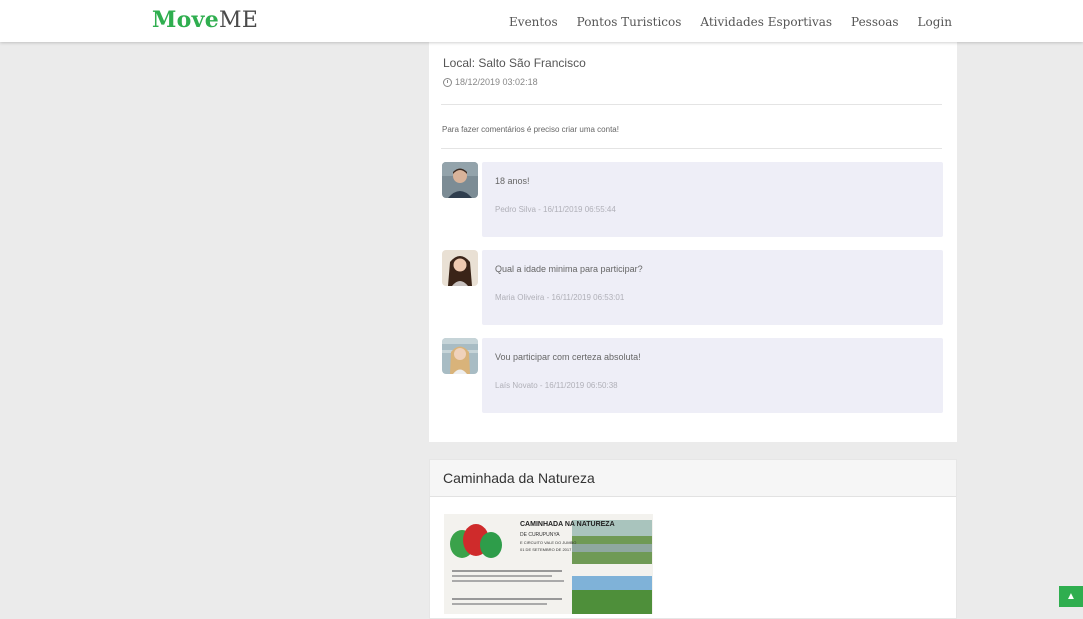 The height and width of the screenshot is (619, 1083). What do you see at coordinates (556, 385) in the screenshot?
I see `comment-meta: Laís Novato - 16/11/2019 06:50:38` at bounding box center [556, 385].